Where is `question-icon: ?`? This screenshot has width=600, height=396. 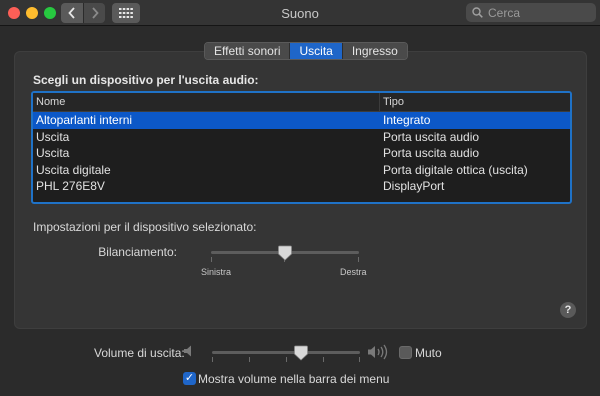
question-icon: ? is located at coordinates (568, 310).